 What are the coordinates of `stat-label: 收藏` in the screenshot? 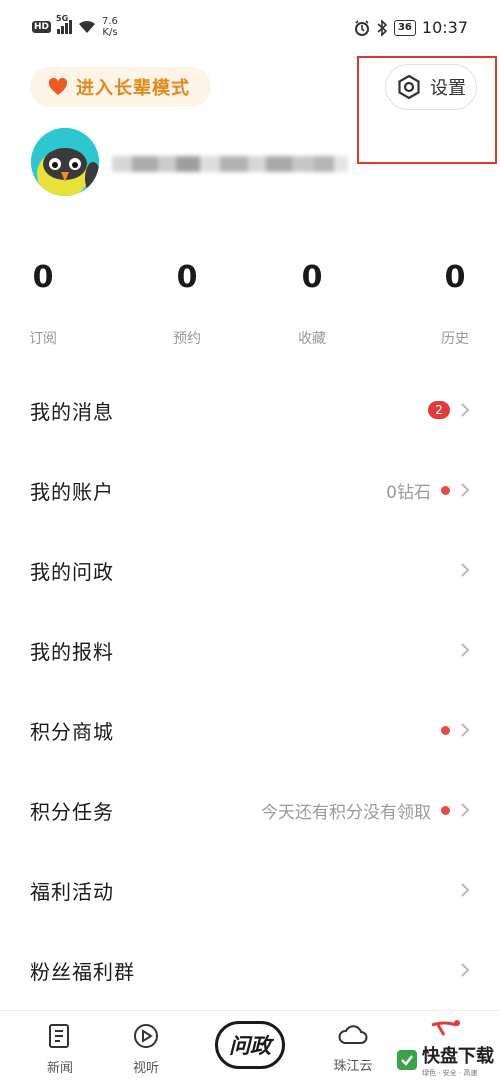 It's located at (312, 339).